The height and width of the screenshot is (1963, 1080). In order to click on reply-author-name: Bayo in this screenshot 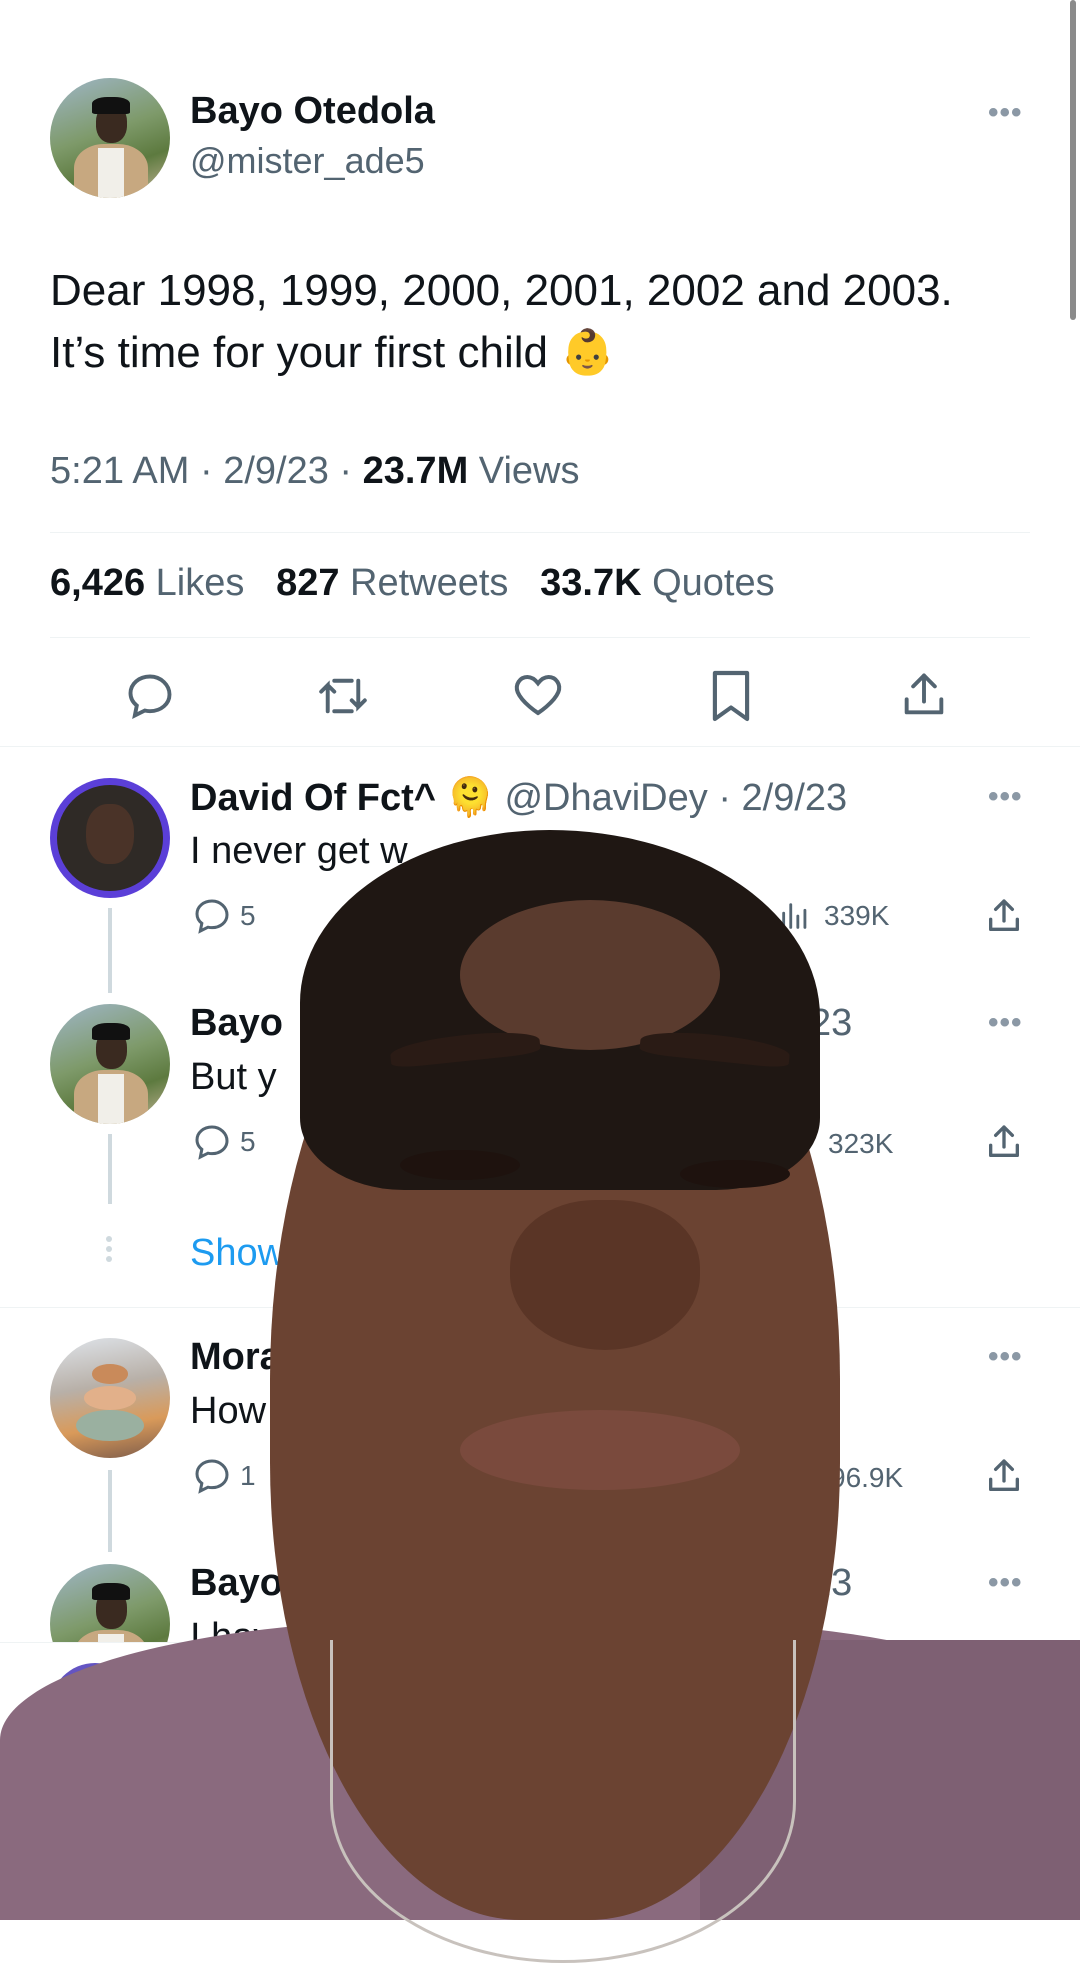, I will do `click(236, 1023)`.